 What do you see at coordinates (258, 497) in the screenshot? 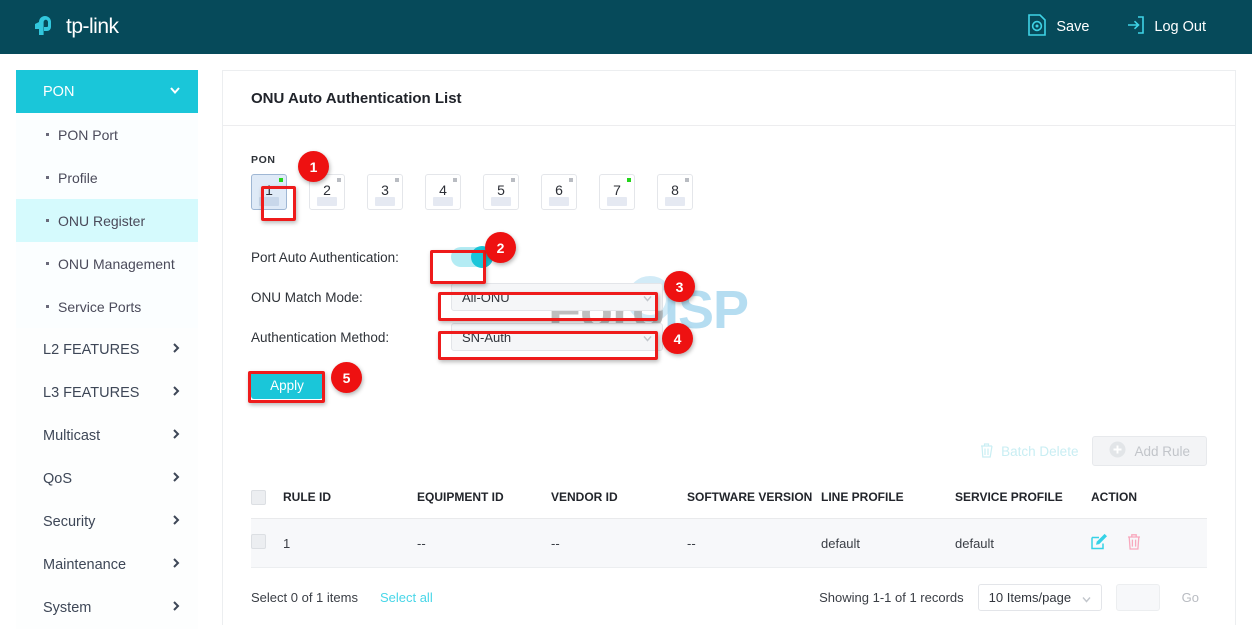
I see `select-all-checkbox` at bounding box center [258, 497].